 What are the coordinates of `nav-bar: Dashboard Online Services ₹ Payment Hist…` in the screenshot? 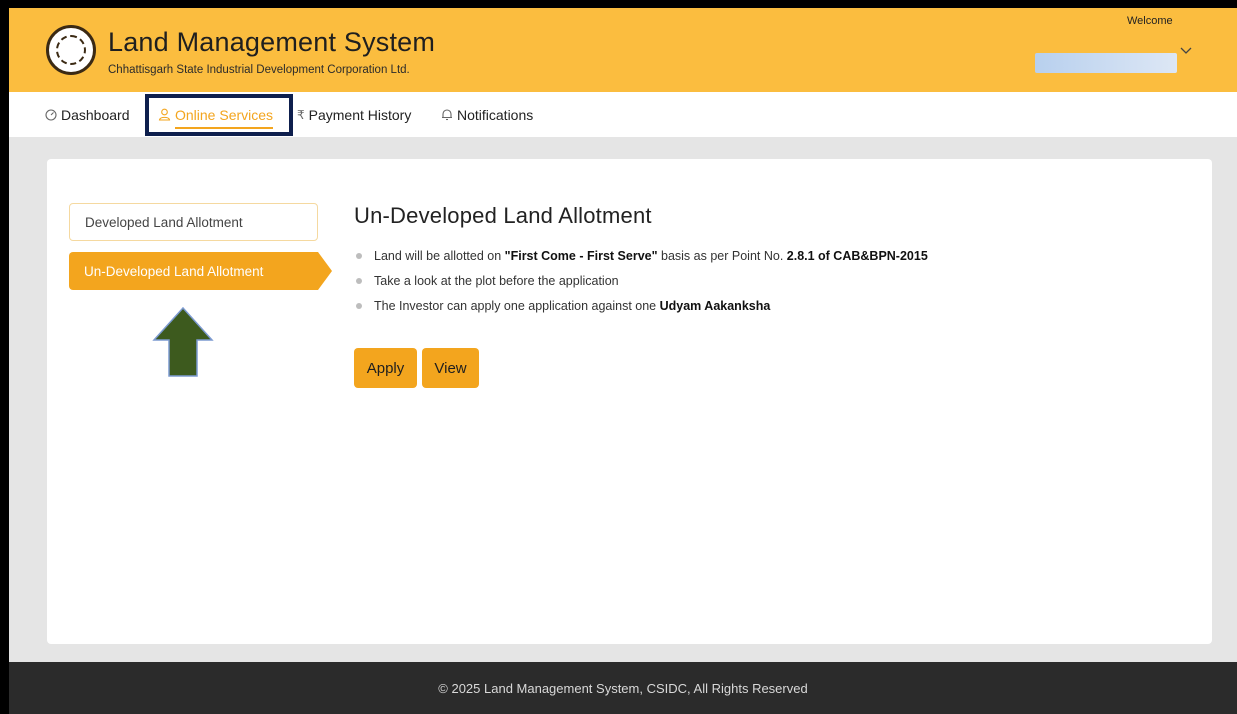 It's located at (623, 114).